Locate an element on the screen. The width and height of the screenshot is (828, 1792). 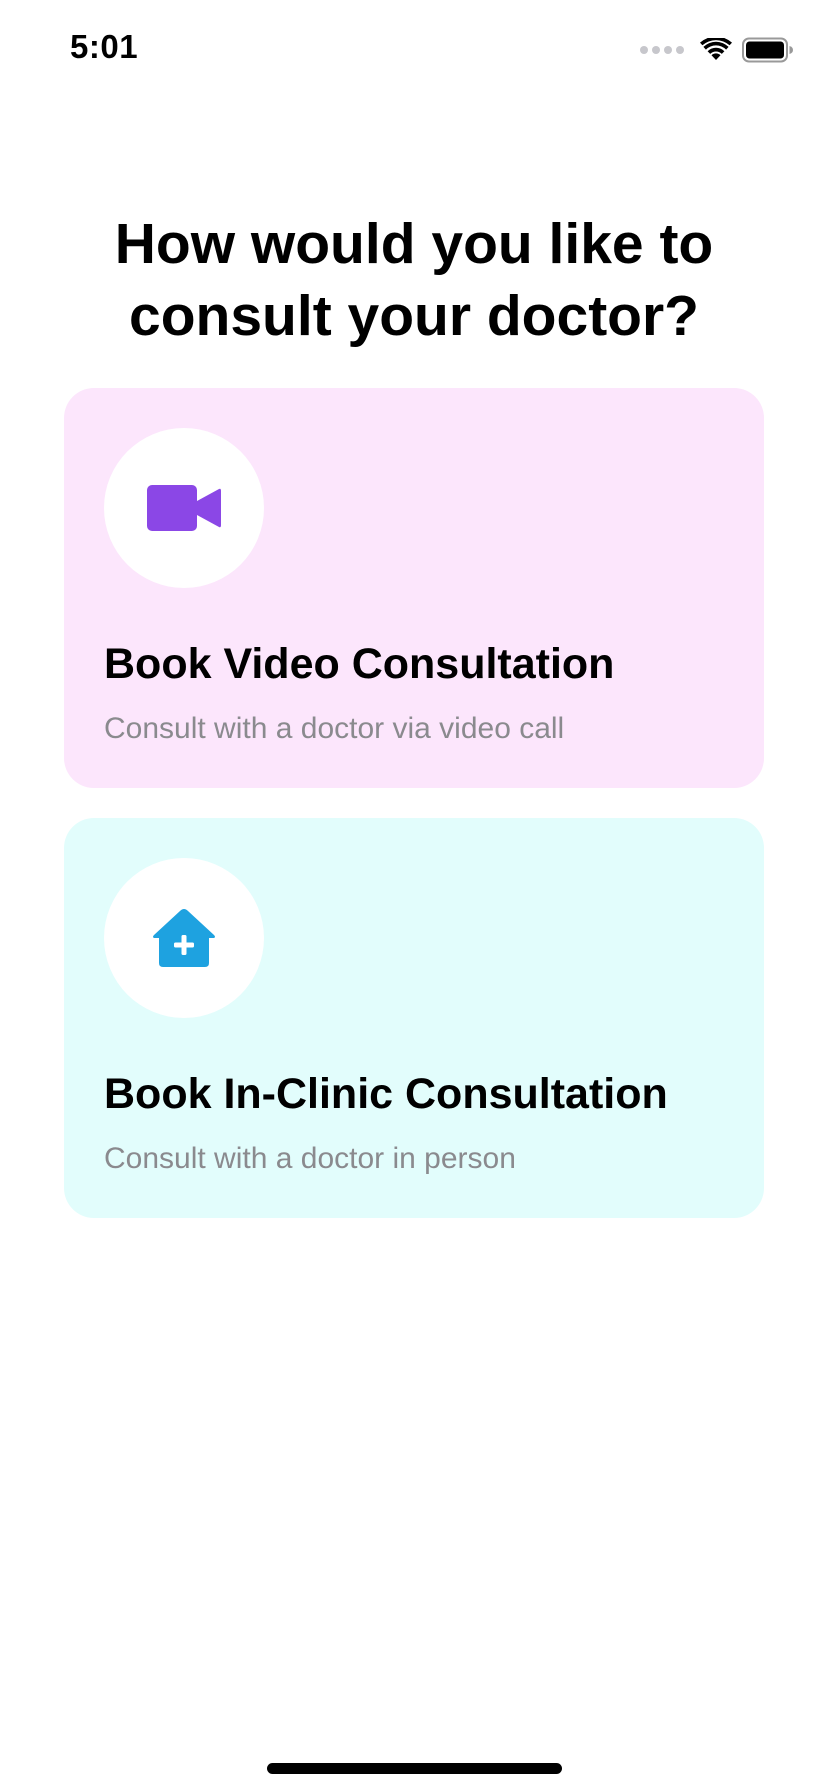
clinic-house-icon is located at coordinates (184, 938).